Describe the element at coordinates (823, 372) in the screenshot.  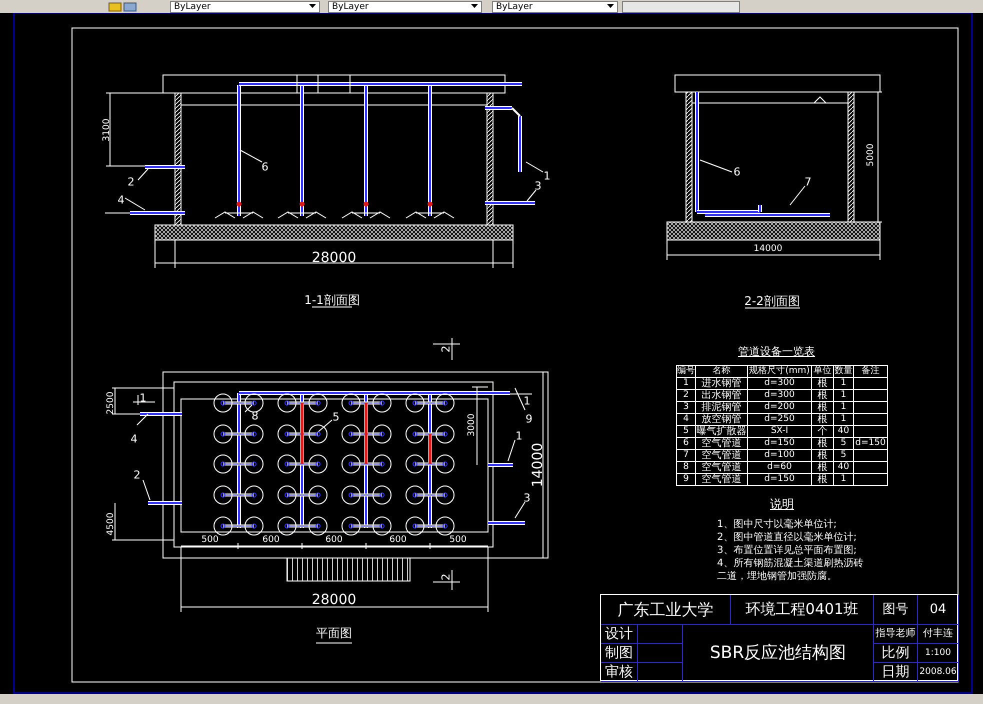
I see `column-header: 单位` at that location.